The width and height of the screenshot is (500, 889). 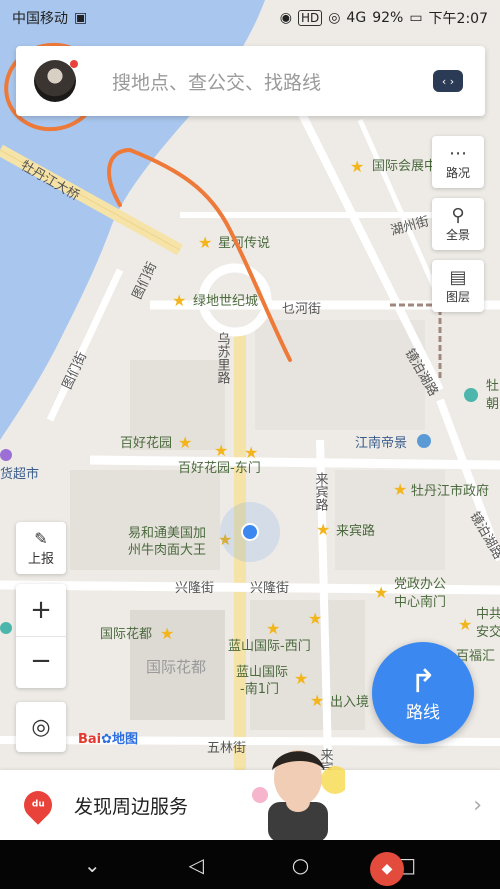 I want to click on area-label: 国际花都, so click(x=176, y=667).